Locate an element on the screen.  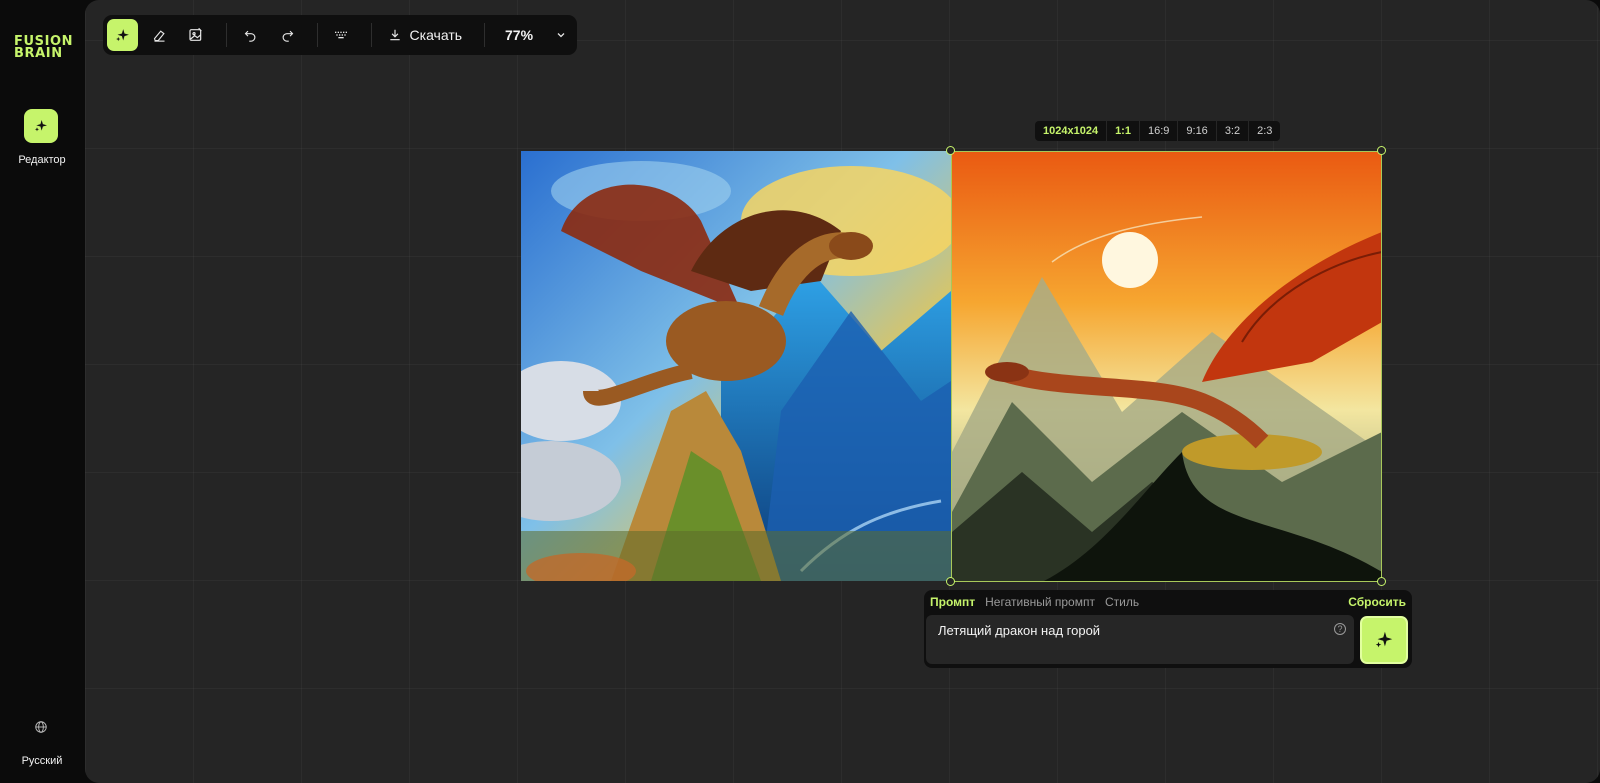
ratio-option-3-2: 3:2 is located at coordinates (1231, 131).